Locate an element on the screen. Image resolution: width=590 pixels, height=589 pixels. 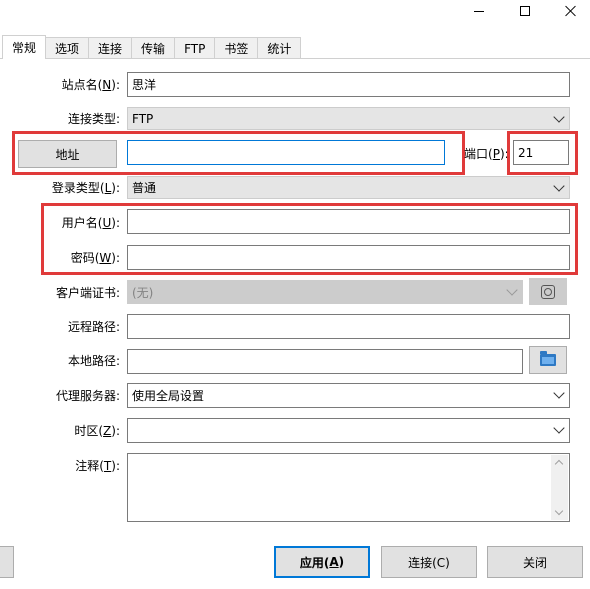
client-cert-value: (无) is located at coordinates (143, 292).